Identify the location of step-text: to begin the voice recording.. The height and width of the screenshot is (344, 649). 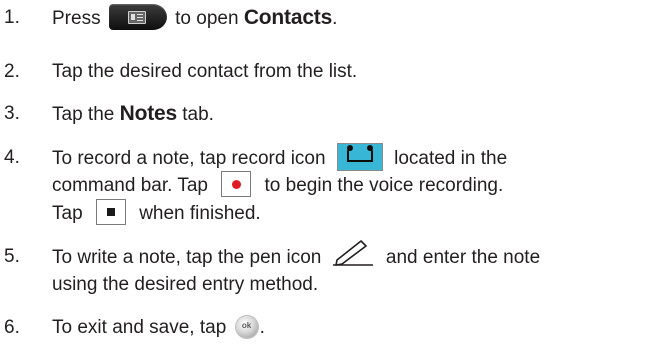
(384, 186).